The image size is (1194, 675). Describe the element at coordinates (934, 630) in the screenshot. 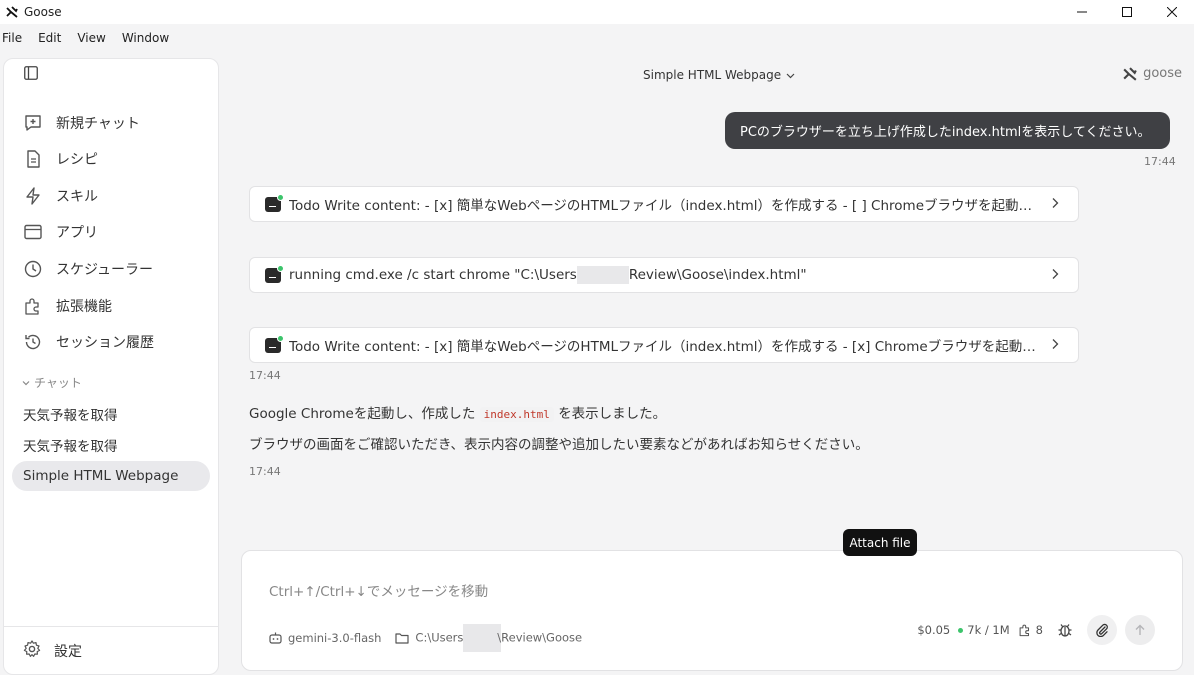

I see `session-cost: $0.05` at that location.